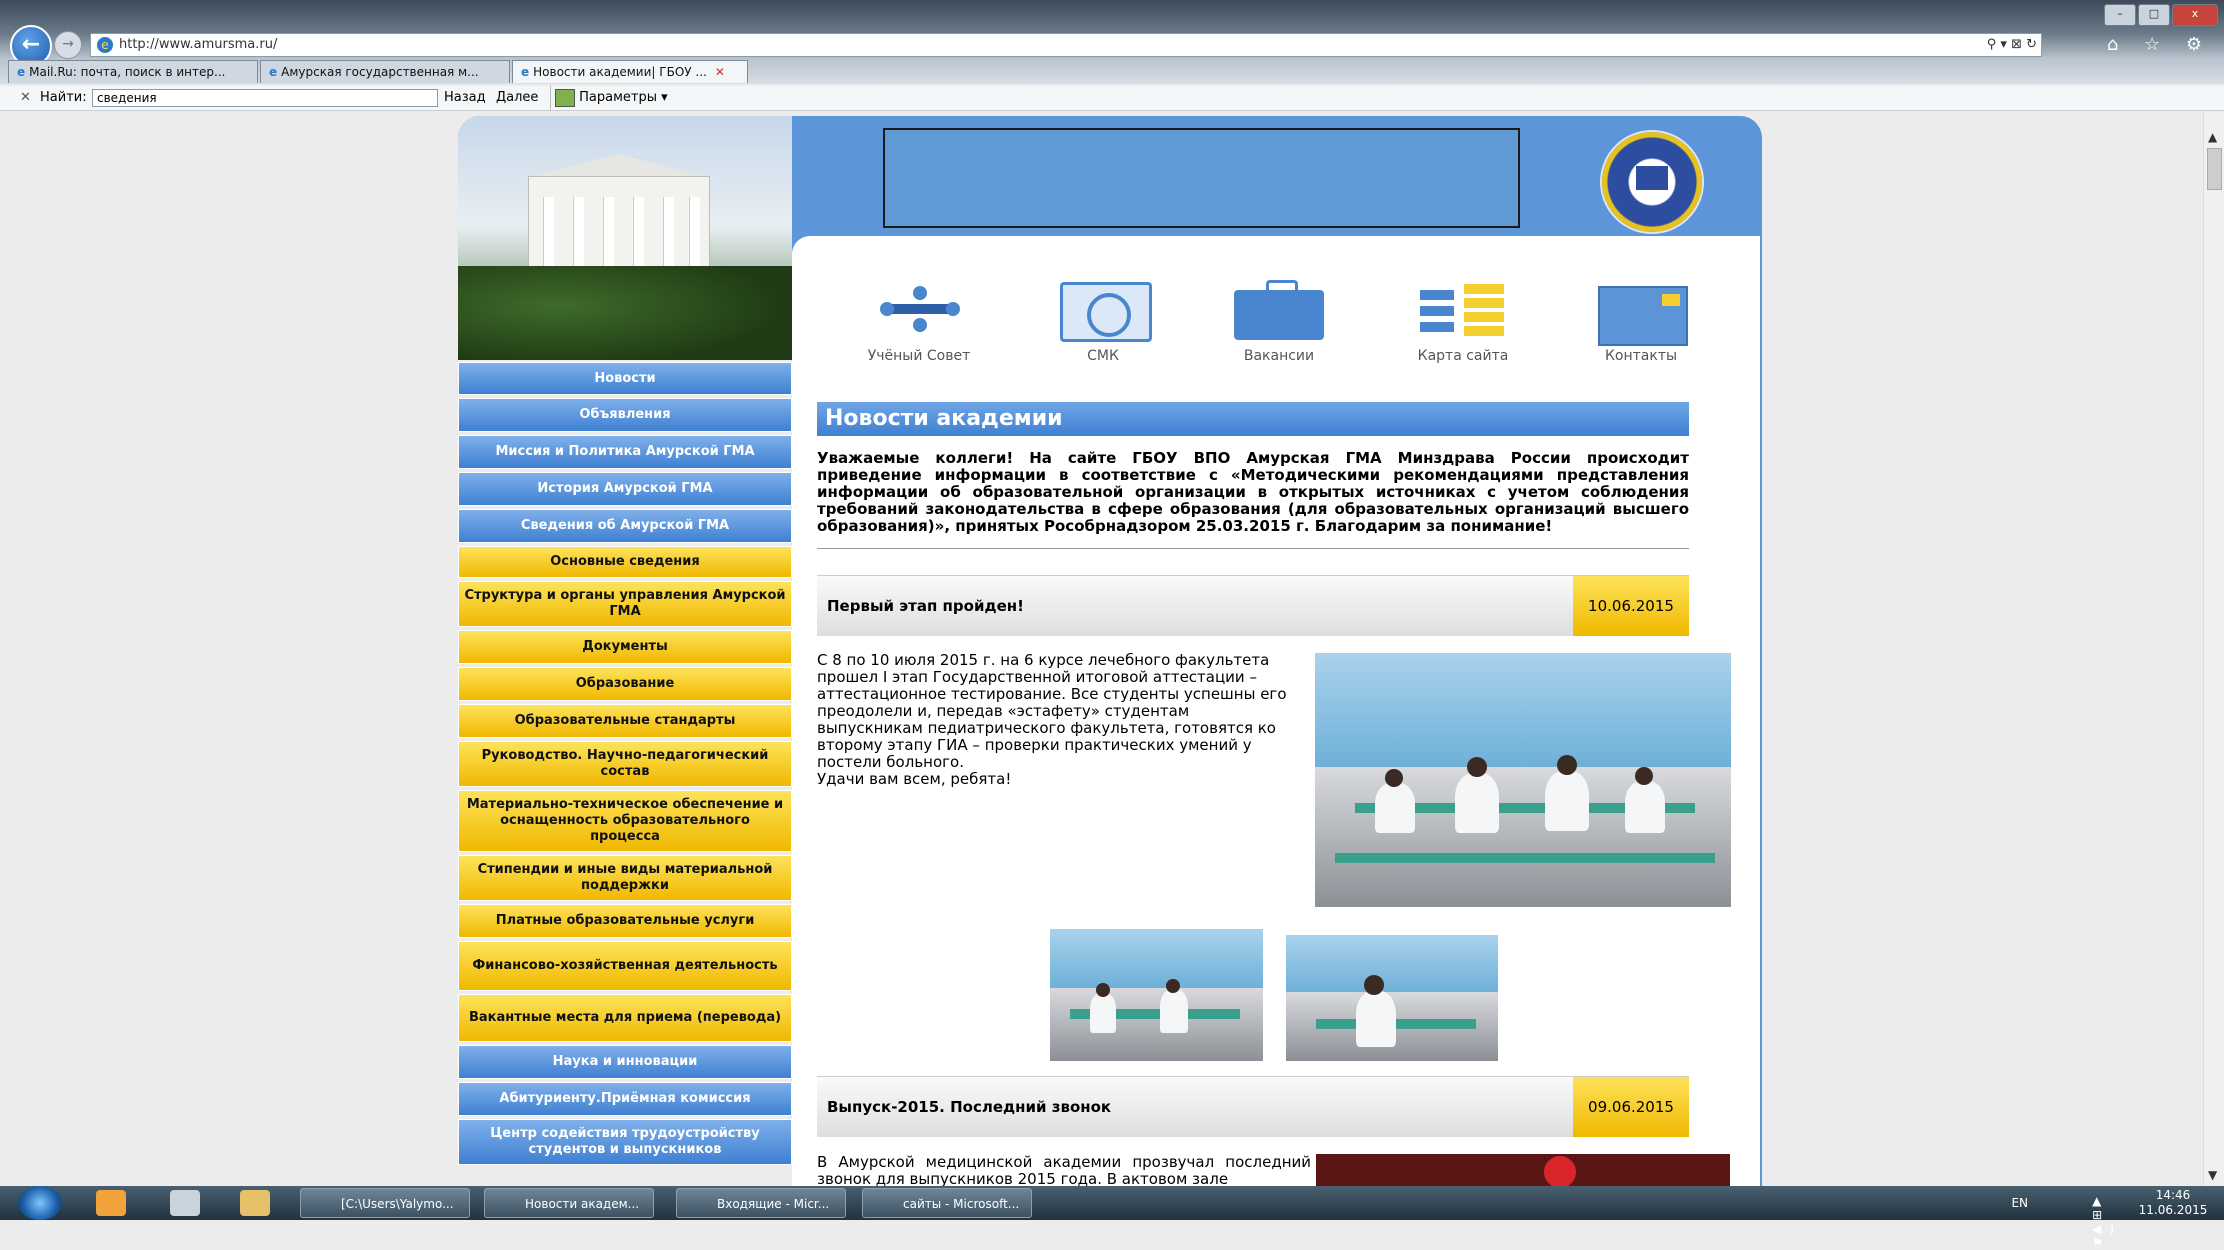  Describe the element at coordinates (1643, 316) in the screenshot. I see `envelope-icon` at that location.